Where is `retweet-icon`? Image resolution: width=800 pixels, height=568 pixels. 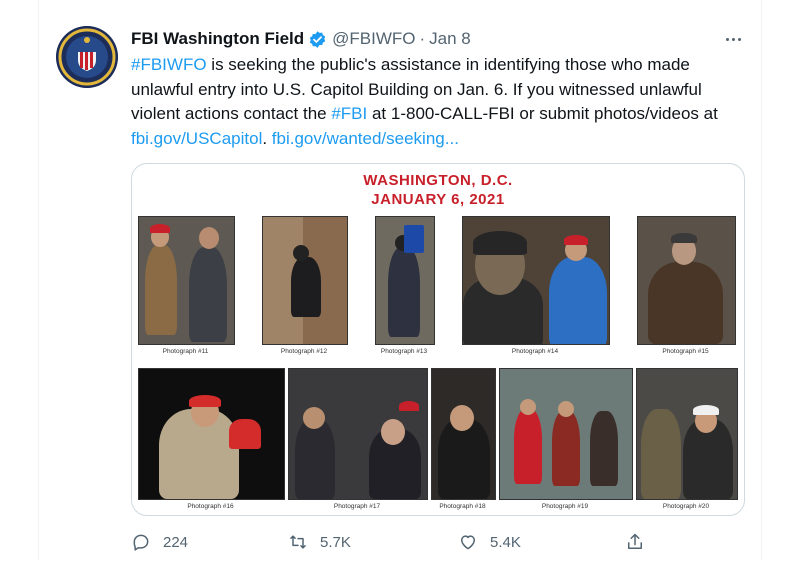 retweet-icon is located at coordinates (304, 542).